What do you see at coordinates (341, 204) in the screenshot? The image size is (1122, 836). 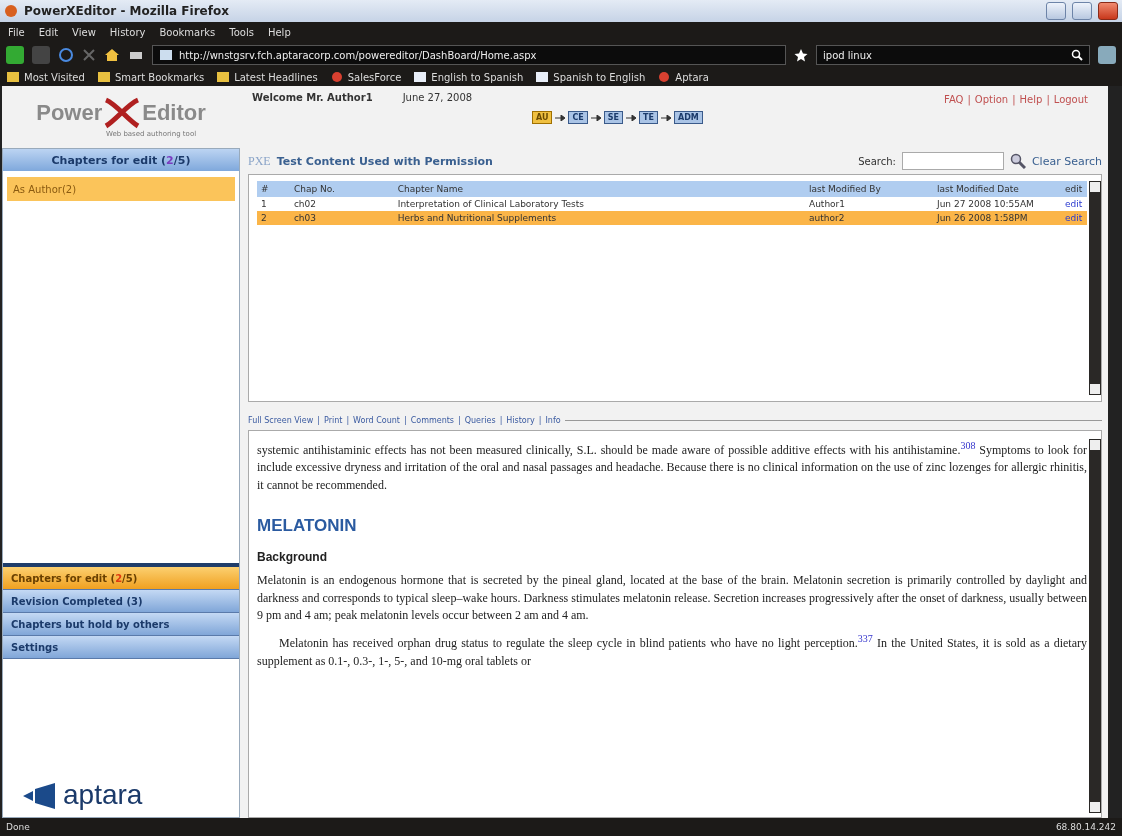 I see `table-cell: ch02` at bounding box center [341, 204].